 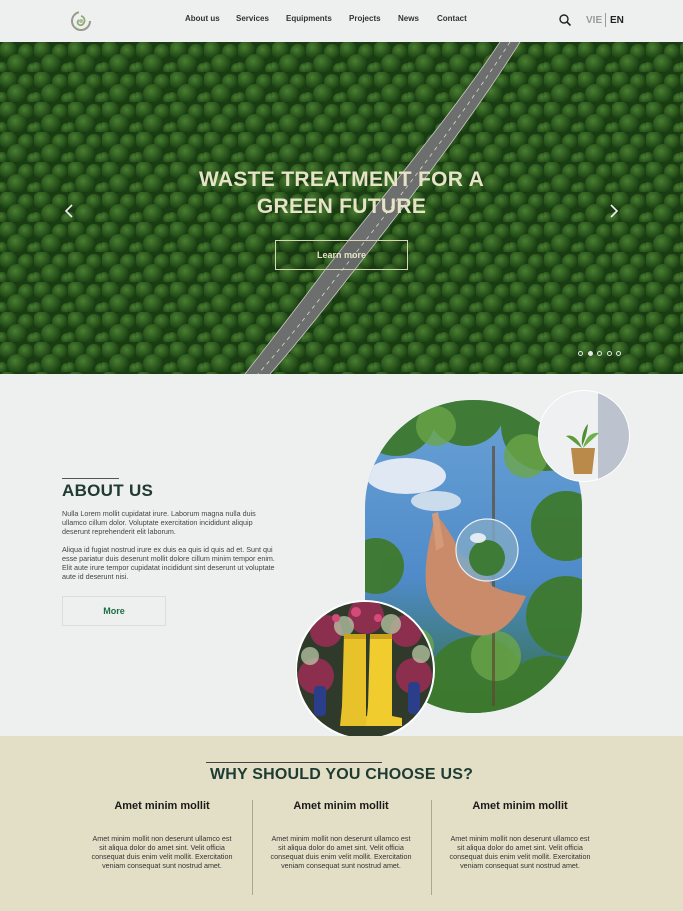 What do you see at coordinates (341, 255) in the screenshot?
I see `learn-more-button: Learn more` at bounding box center [341, 255].